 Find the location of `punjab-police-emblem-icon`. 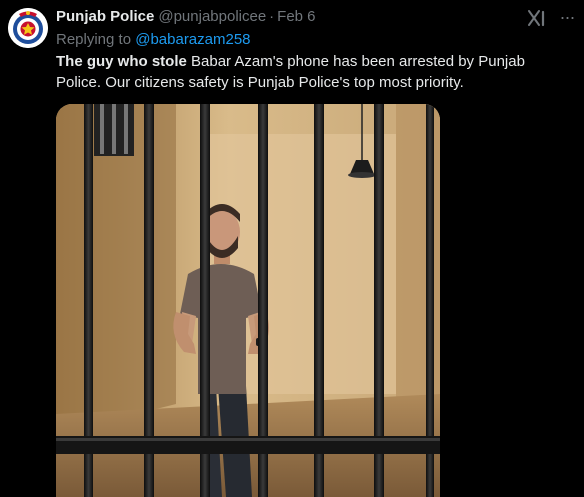

punjab-police-emblem-icon is located at coordinates (28, 28).